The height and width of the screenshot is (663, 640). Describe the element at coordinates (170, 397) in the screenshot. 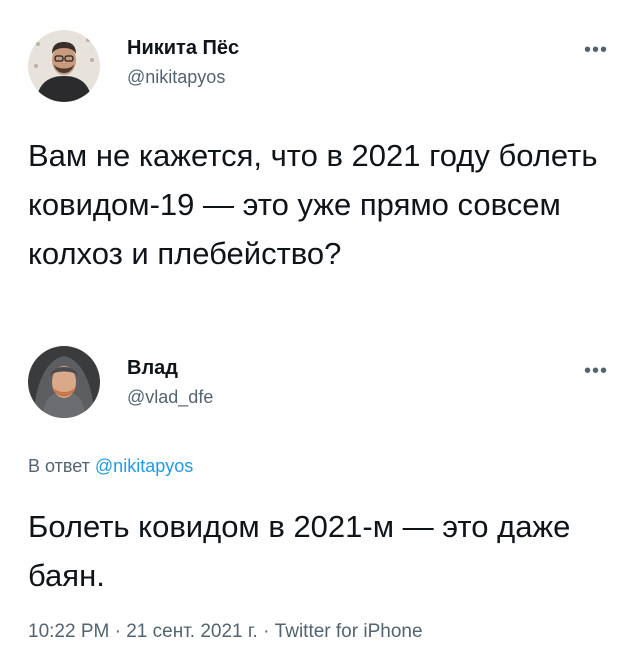

I see `reply-author-handle: @vlad_dfe` at that location.